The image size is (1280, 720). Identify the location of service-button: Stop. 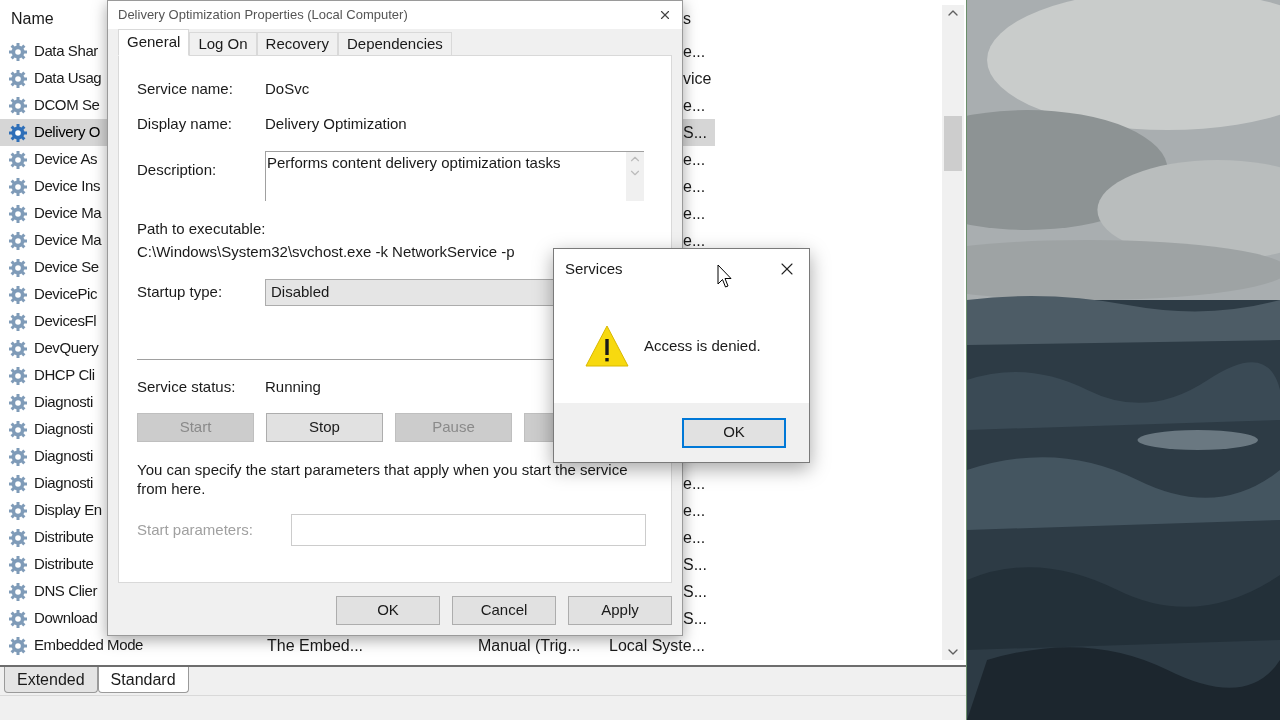
(324, 427).